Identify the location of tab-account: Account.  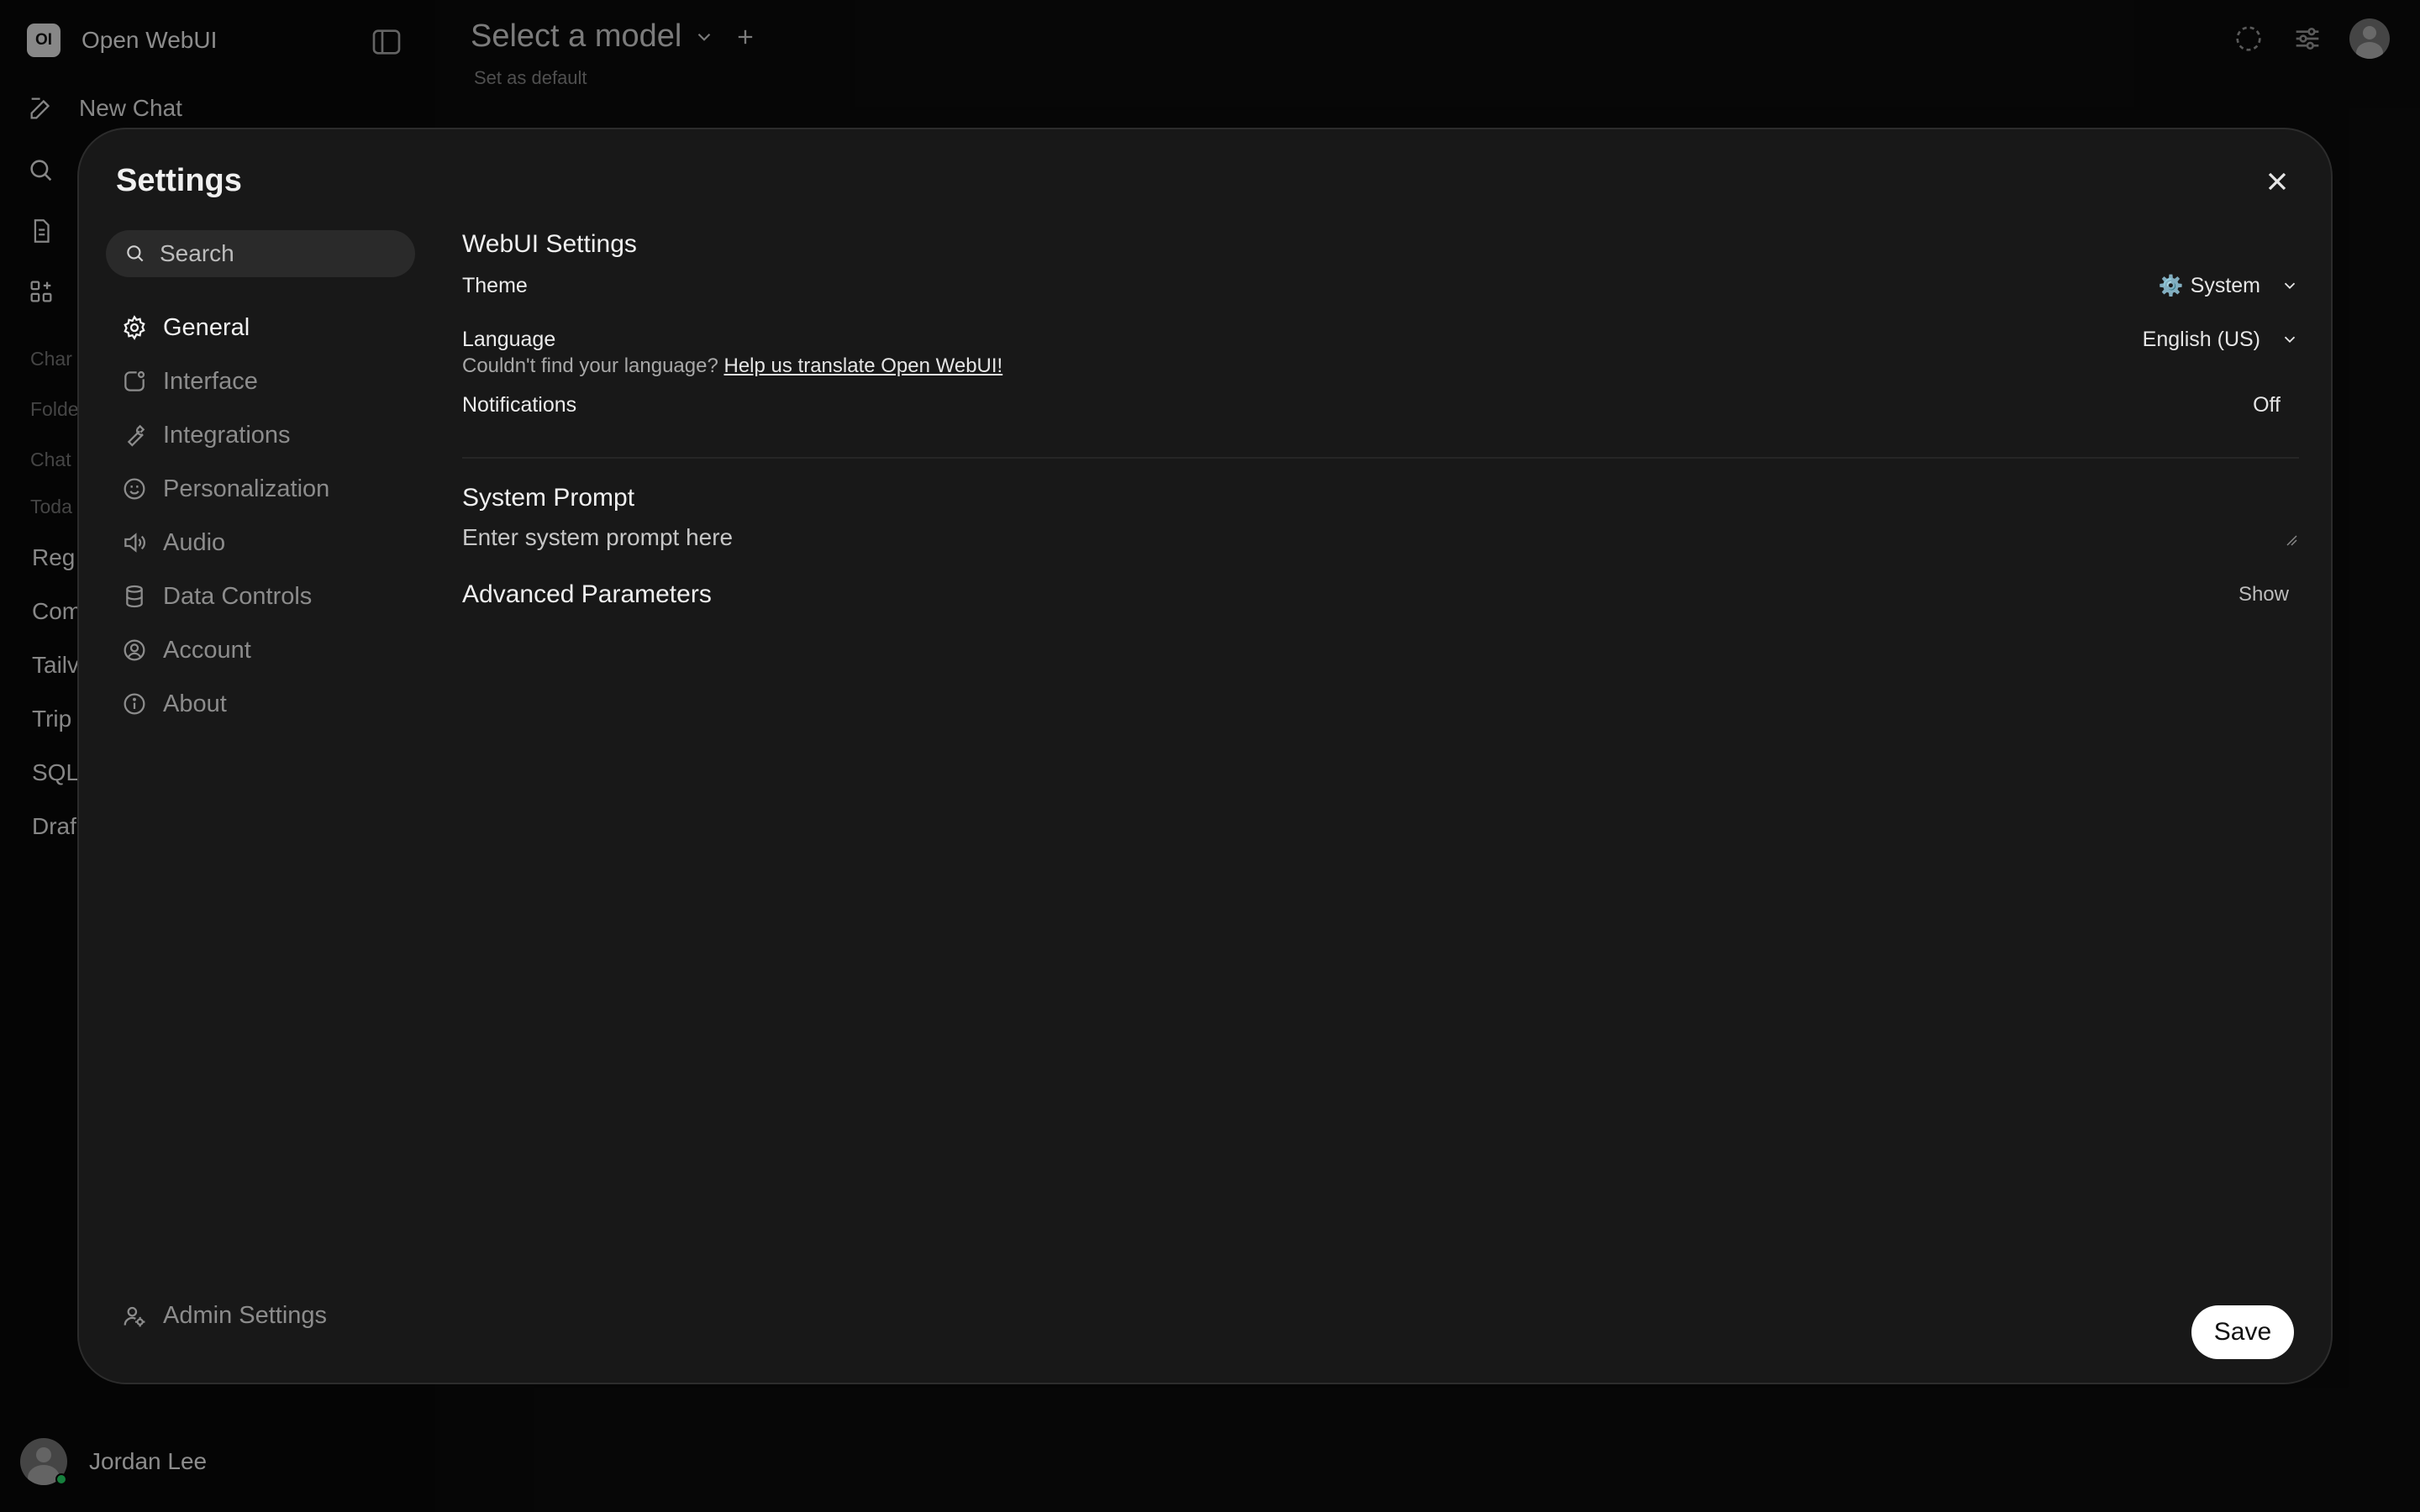
(225, 650).